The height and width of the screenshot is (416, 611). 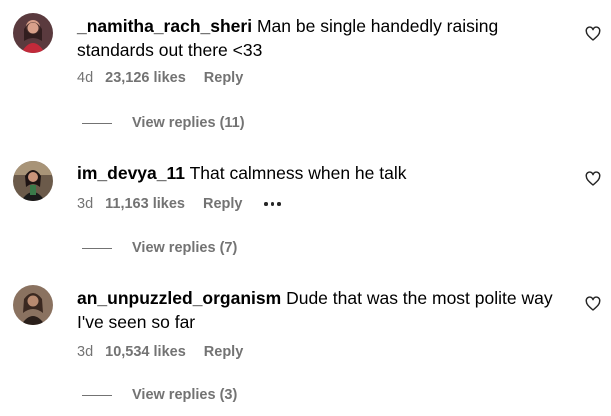 I want to click on comment-username: im_devya_11, so click(x=131, y=173).